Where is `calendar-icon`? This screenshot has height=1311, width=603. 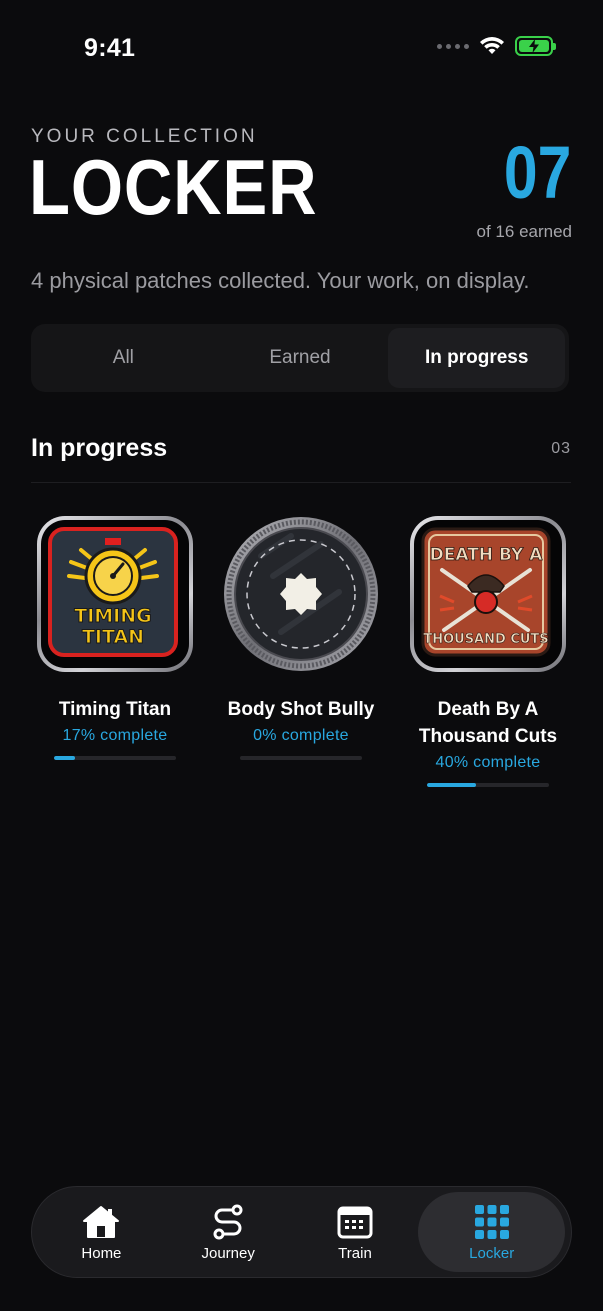 calendar-icon is located at coordinates (355, 1222).